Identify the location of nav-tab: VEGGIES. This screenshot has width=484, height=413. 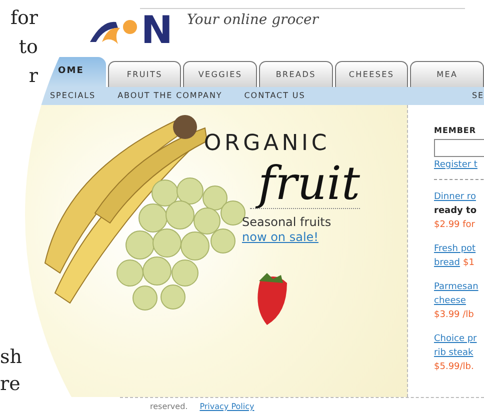
(220, 74).